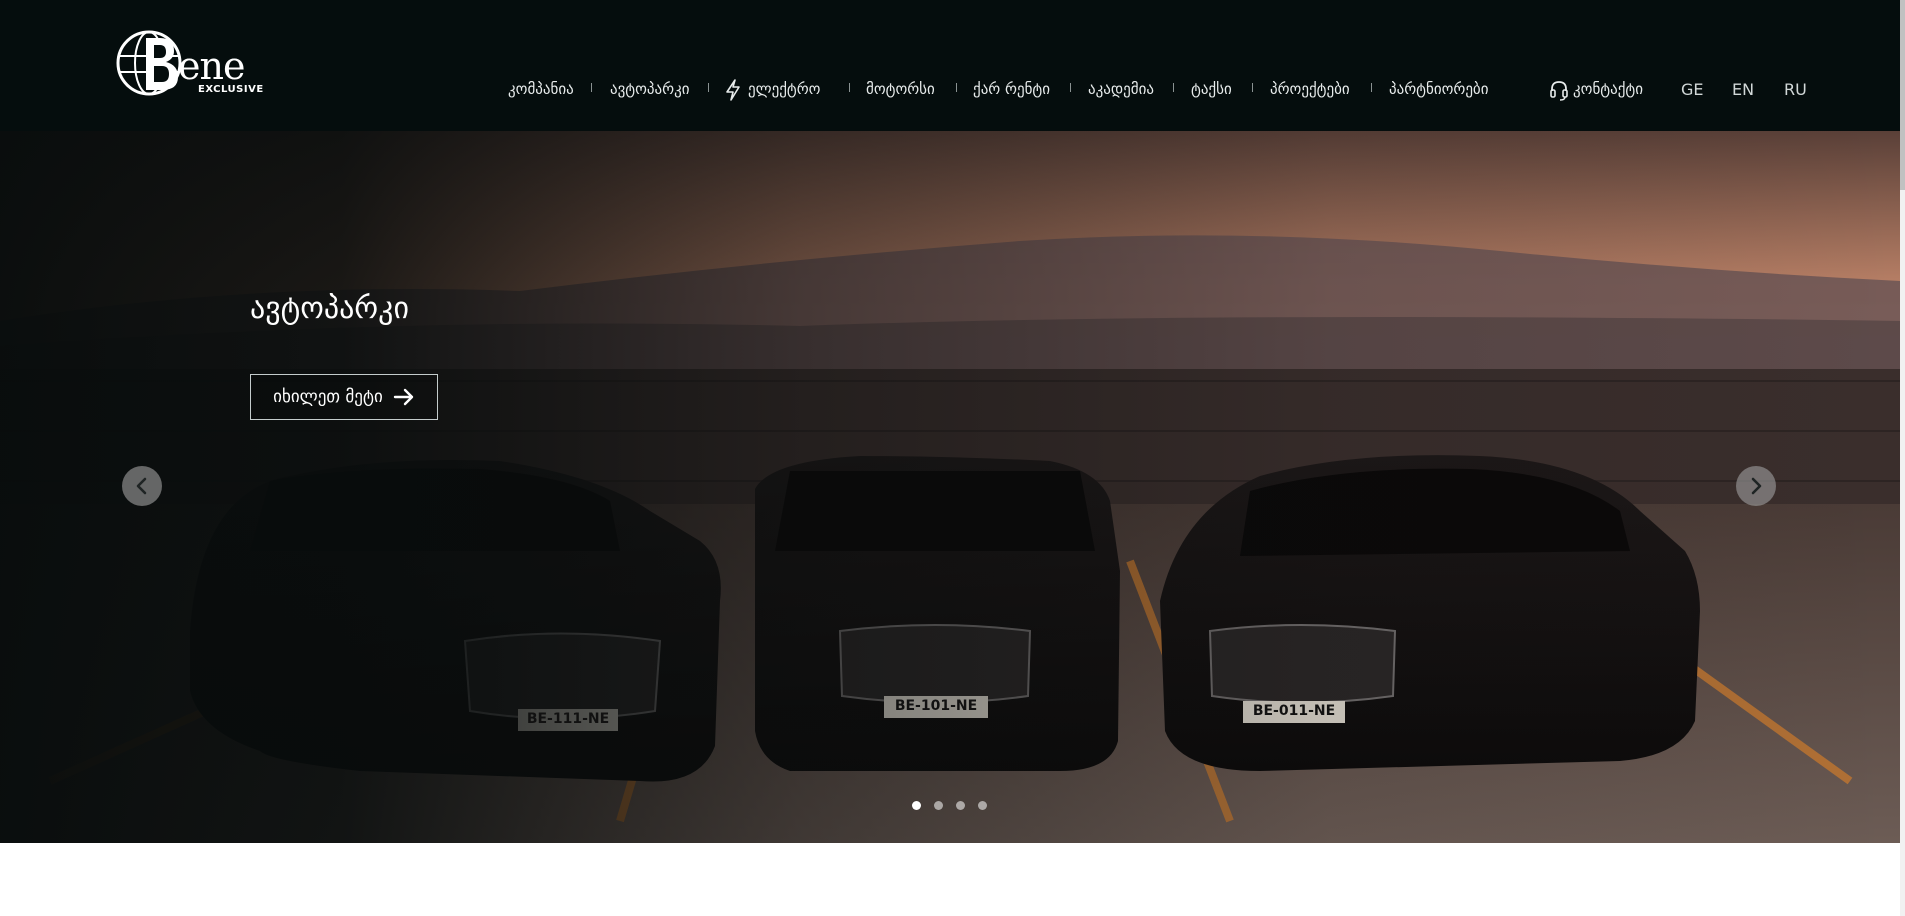  I want to click on see-more-label: იხილეთ მეტი, so click(328, 397).